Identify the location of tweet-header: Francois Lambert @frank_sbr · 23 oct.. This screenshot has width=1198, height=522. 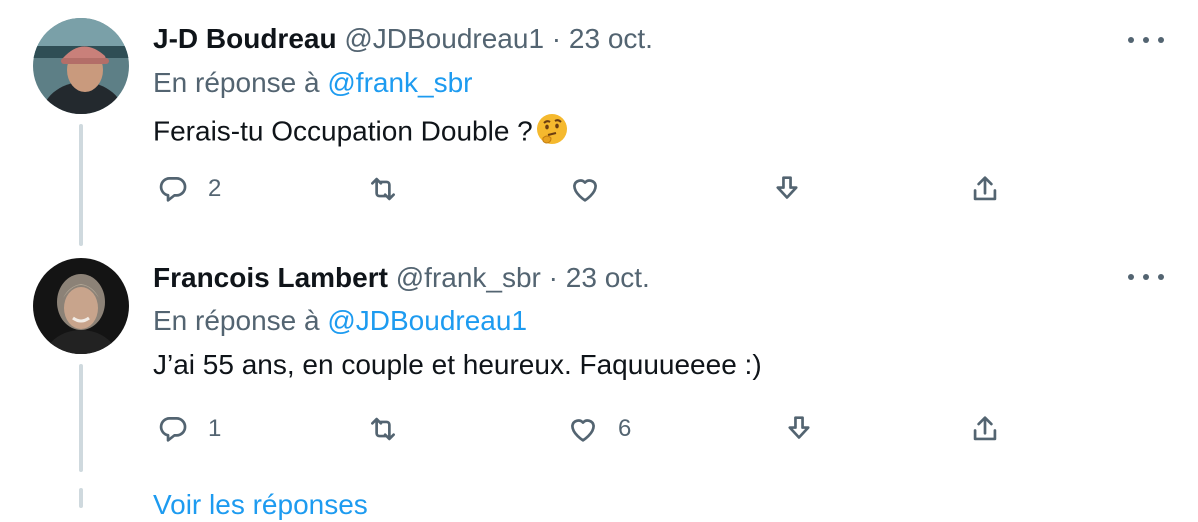
(401, 278).